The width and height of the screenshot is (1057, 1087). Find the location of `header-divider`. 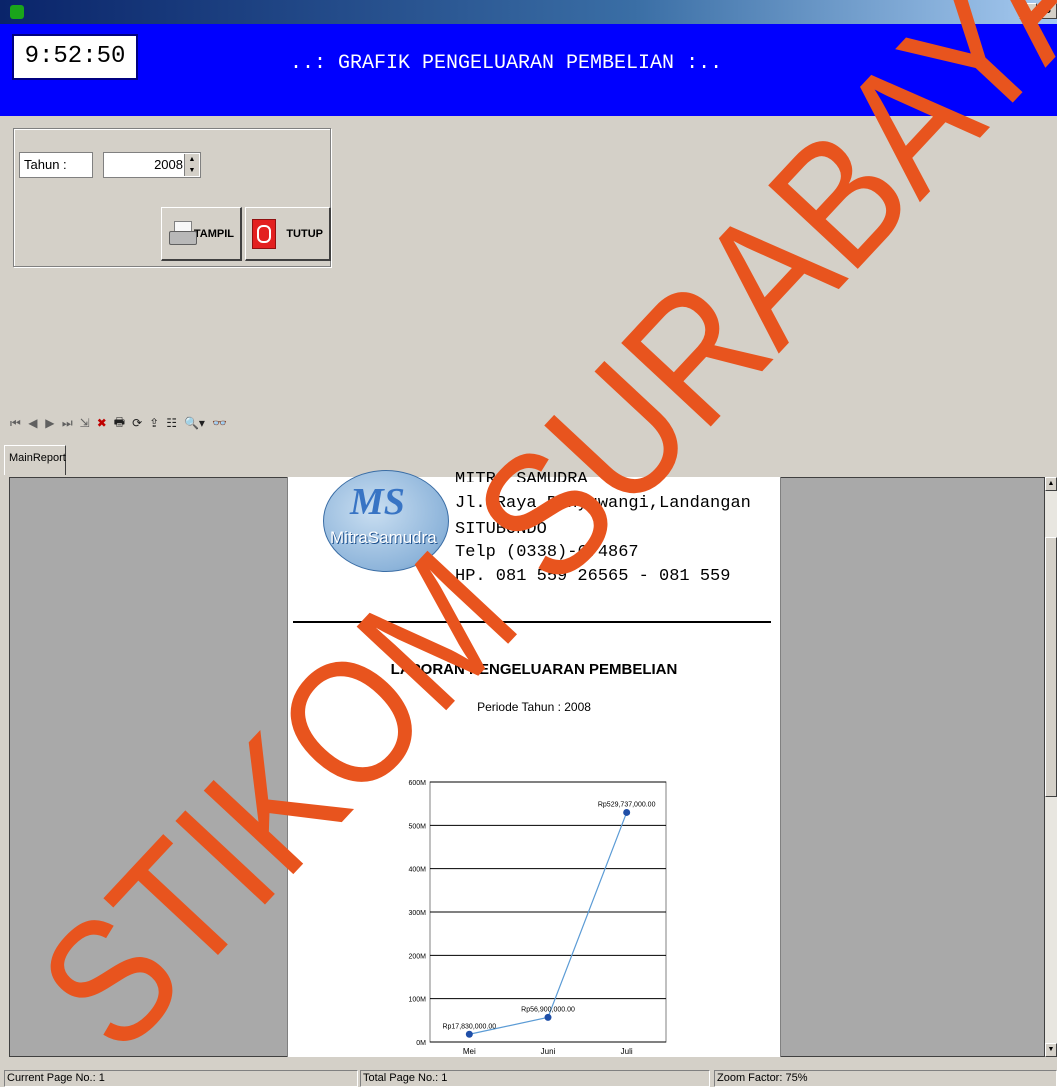

header-divider is located at coordinates (532, 622).